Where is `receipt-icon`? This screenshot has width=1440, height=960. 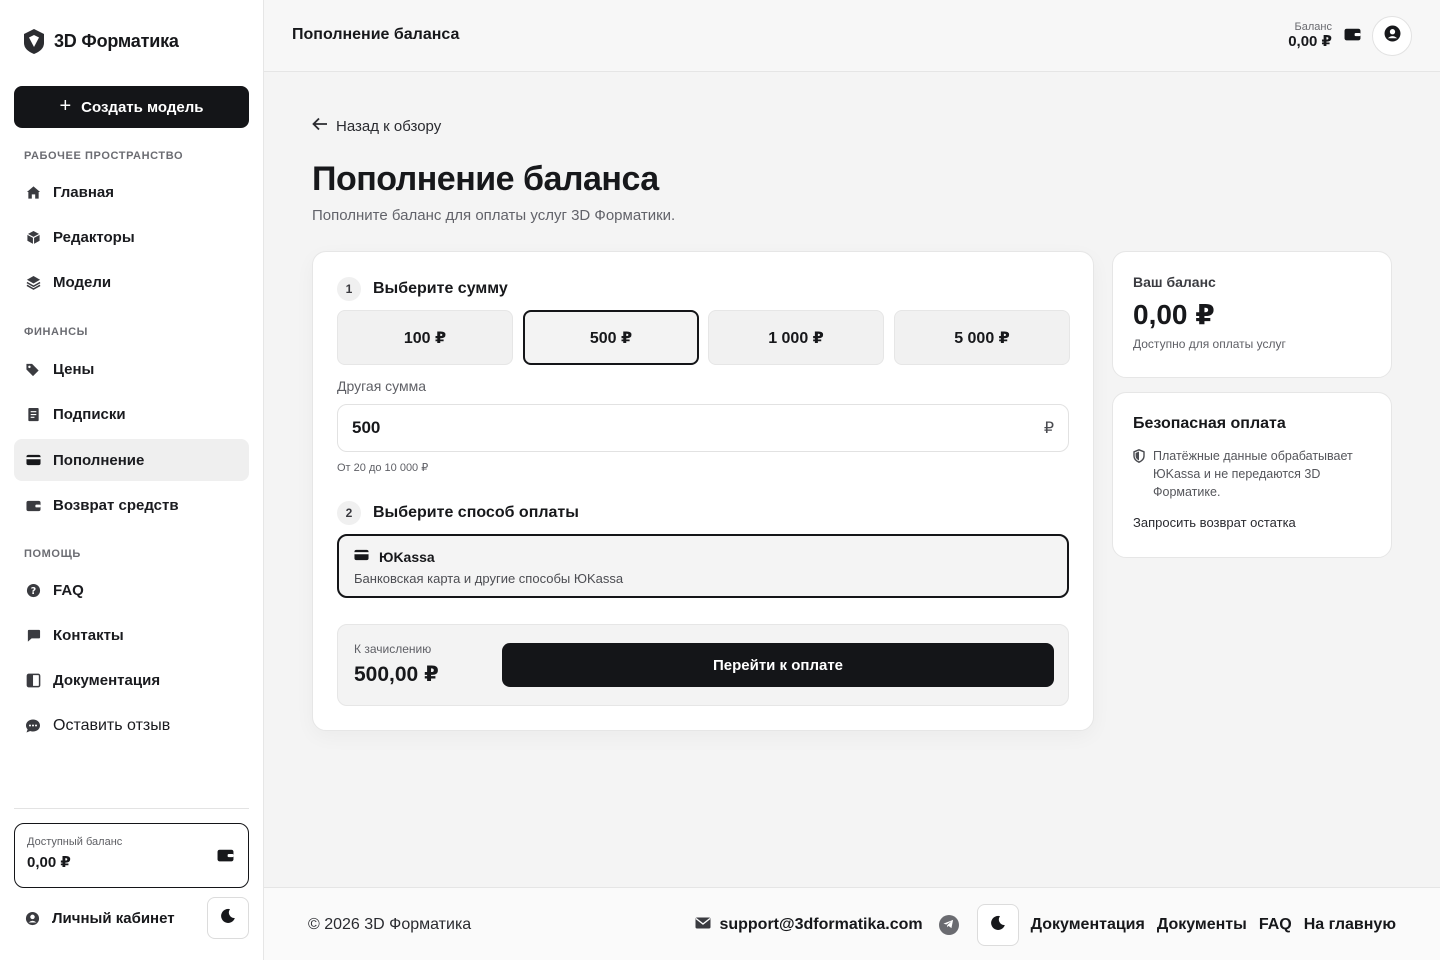
receipt-icon is located at coordinates (33, 414).